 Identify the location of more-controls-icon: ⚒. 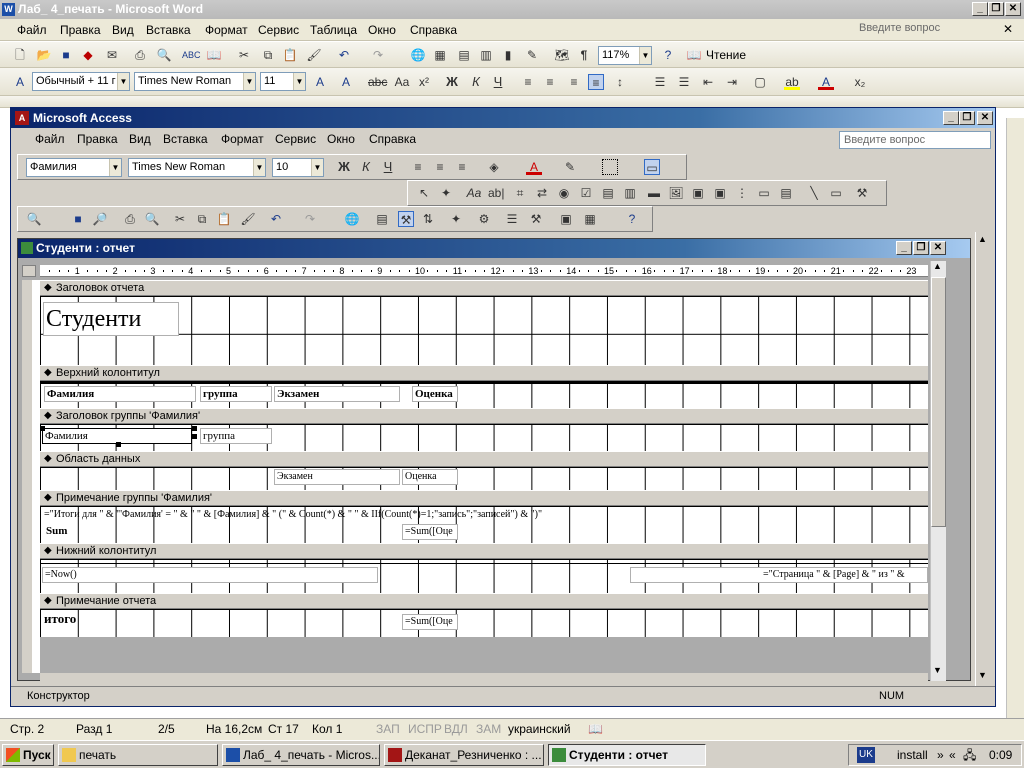
(862, 193).